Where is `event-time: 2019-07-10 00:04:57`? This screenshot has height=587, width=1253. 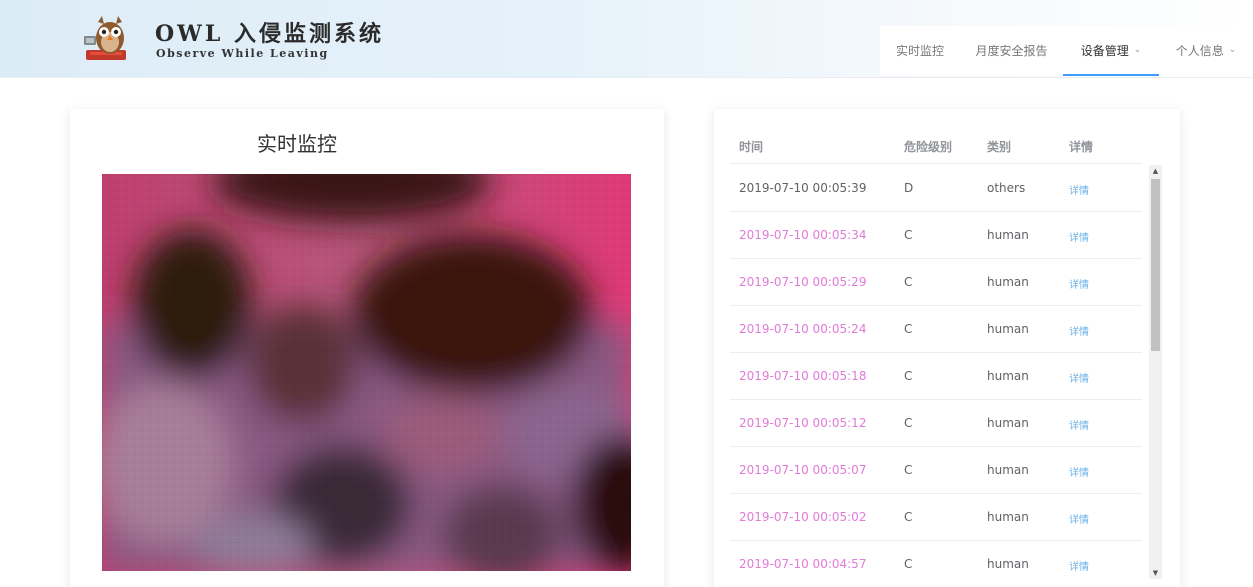
event-time: 2019-07-10 00:04:57 is located at coordinates (803, 564).